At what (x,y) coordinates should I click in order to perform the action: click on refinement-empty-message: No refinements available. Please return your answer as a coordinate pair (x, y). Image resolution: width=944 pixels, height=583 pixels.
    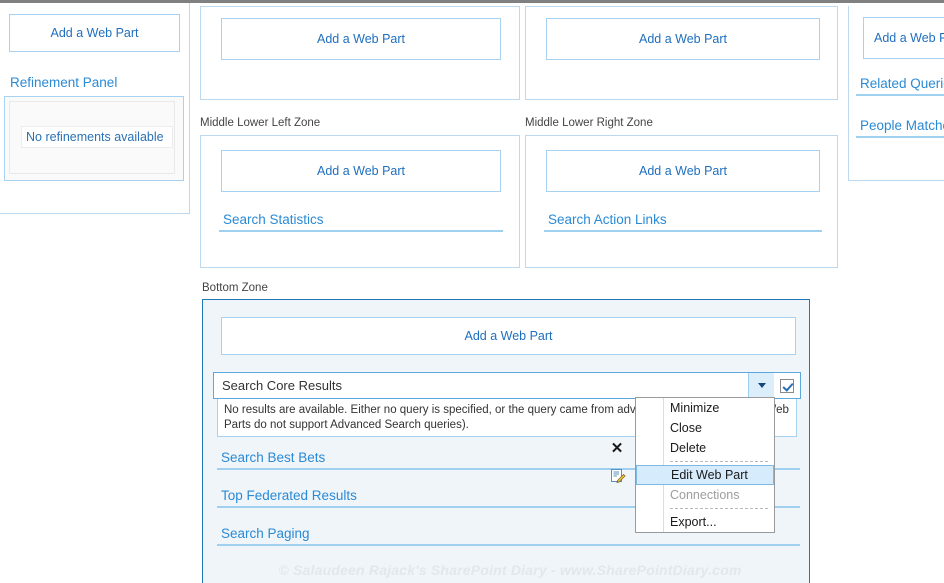
    Looking at the image, I should click on (97, 137).